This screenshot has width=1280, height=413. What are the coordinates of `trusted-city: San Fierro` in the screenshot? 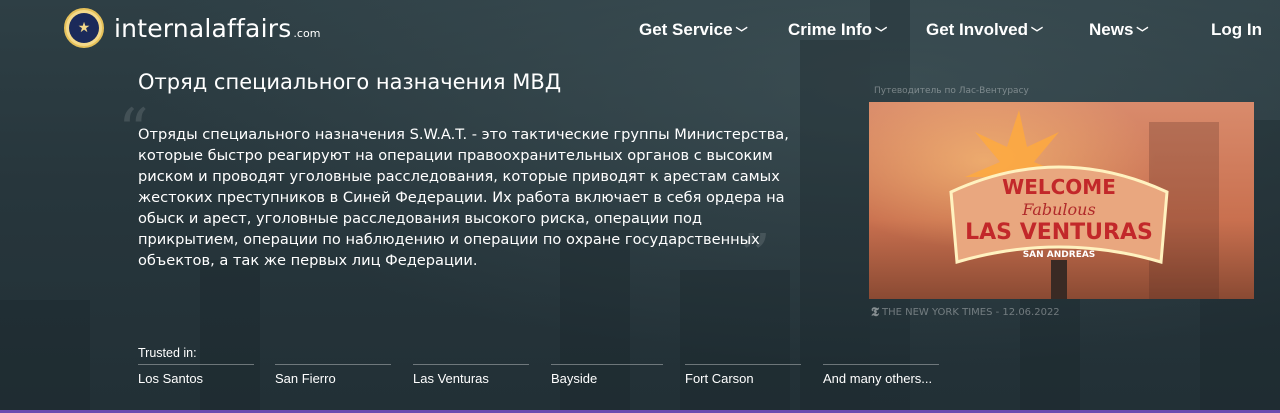 It's located at (333, 375).